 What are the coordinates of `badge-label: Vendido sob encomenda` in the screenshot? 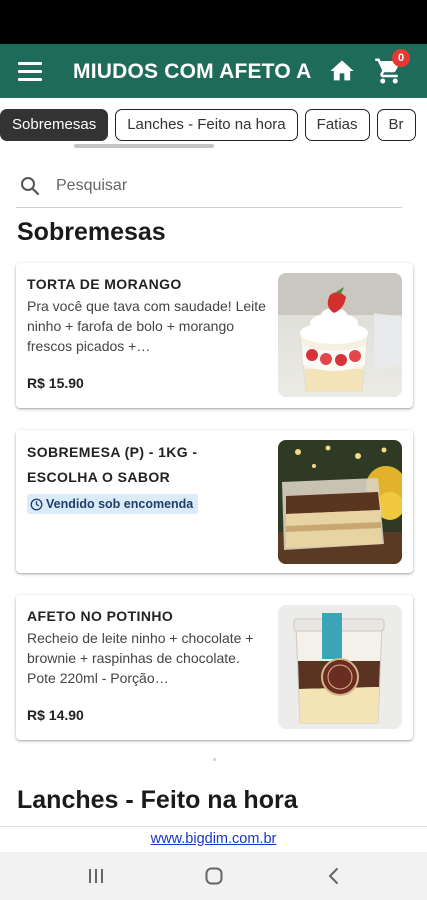 It's located at (120, 504).